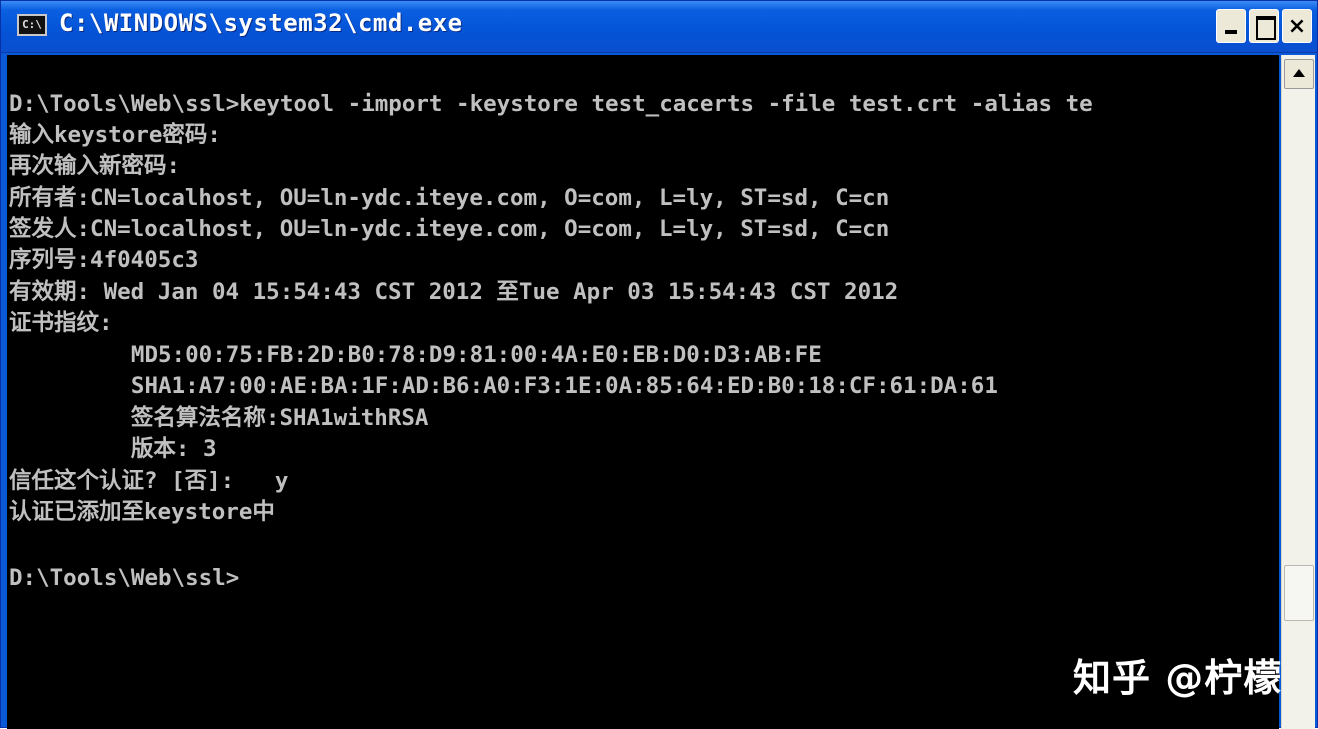 The height and width of the screenshot is (729, 1318). I want to click on close-icon: ×, so click(1297, 26).